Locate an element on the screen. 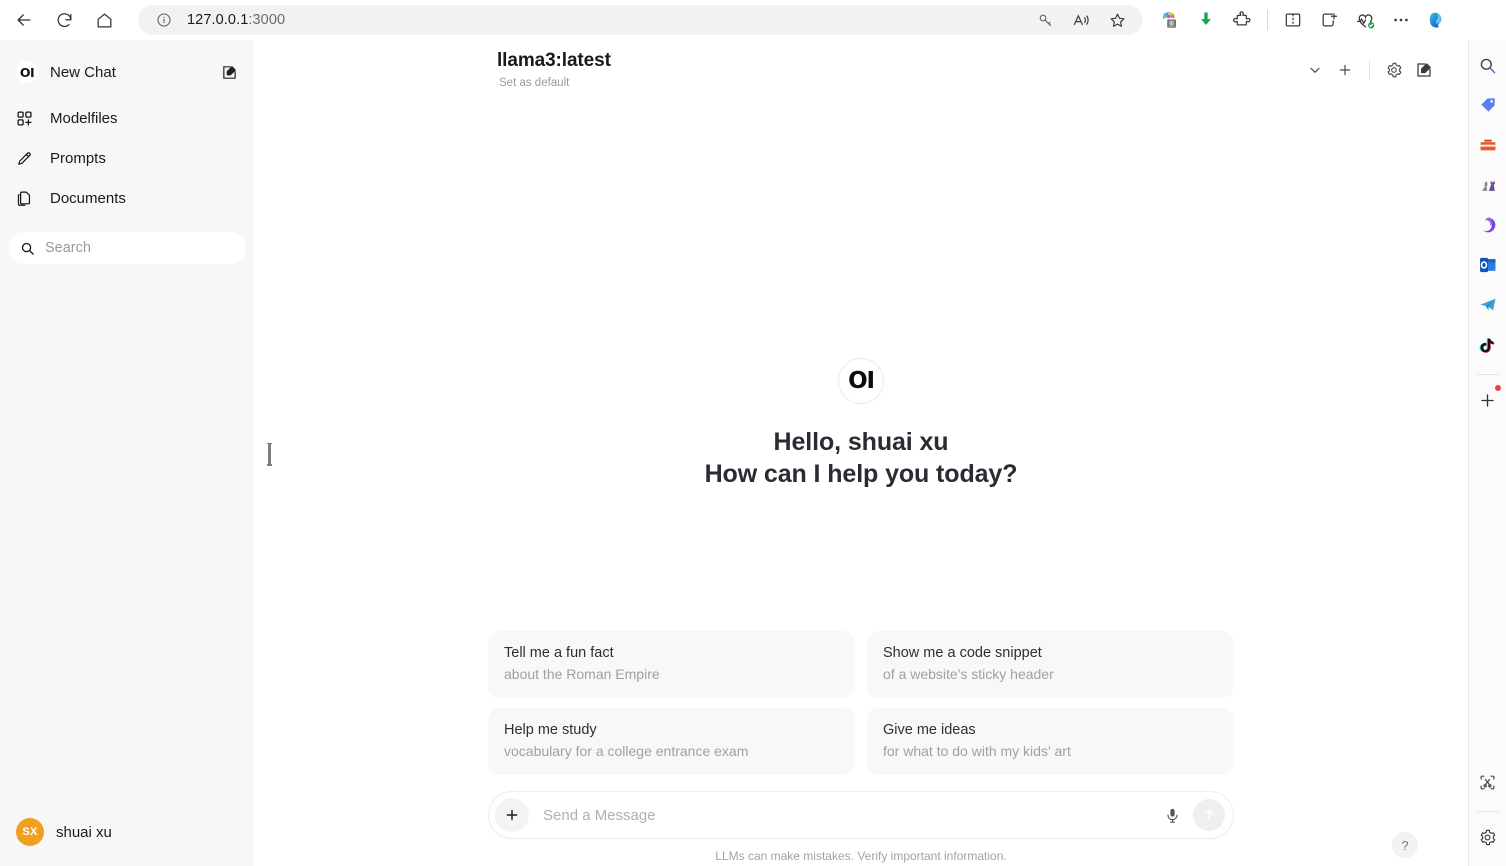 This screenshot has height=866, width=1506. browser-extension-icons: 美 is located at coordinates (1303, 20).